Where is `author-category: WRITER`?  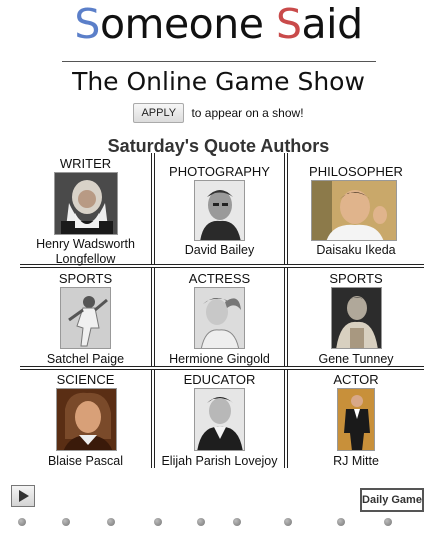 author-category: WRITER is located at coordinates (85, 163).